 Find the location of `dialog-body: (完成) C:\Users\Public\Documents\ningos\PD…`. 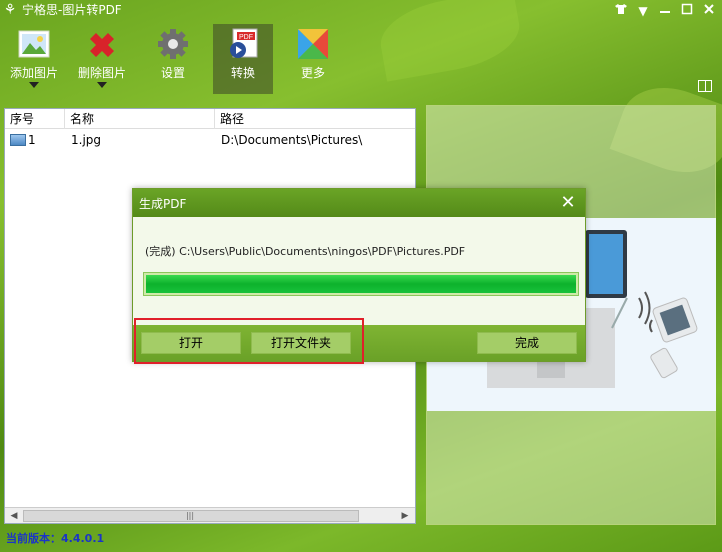

dialog-body: (完成) C:\Users\Public\Documents\ningos\PD… is located at coordinates (359, 271).